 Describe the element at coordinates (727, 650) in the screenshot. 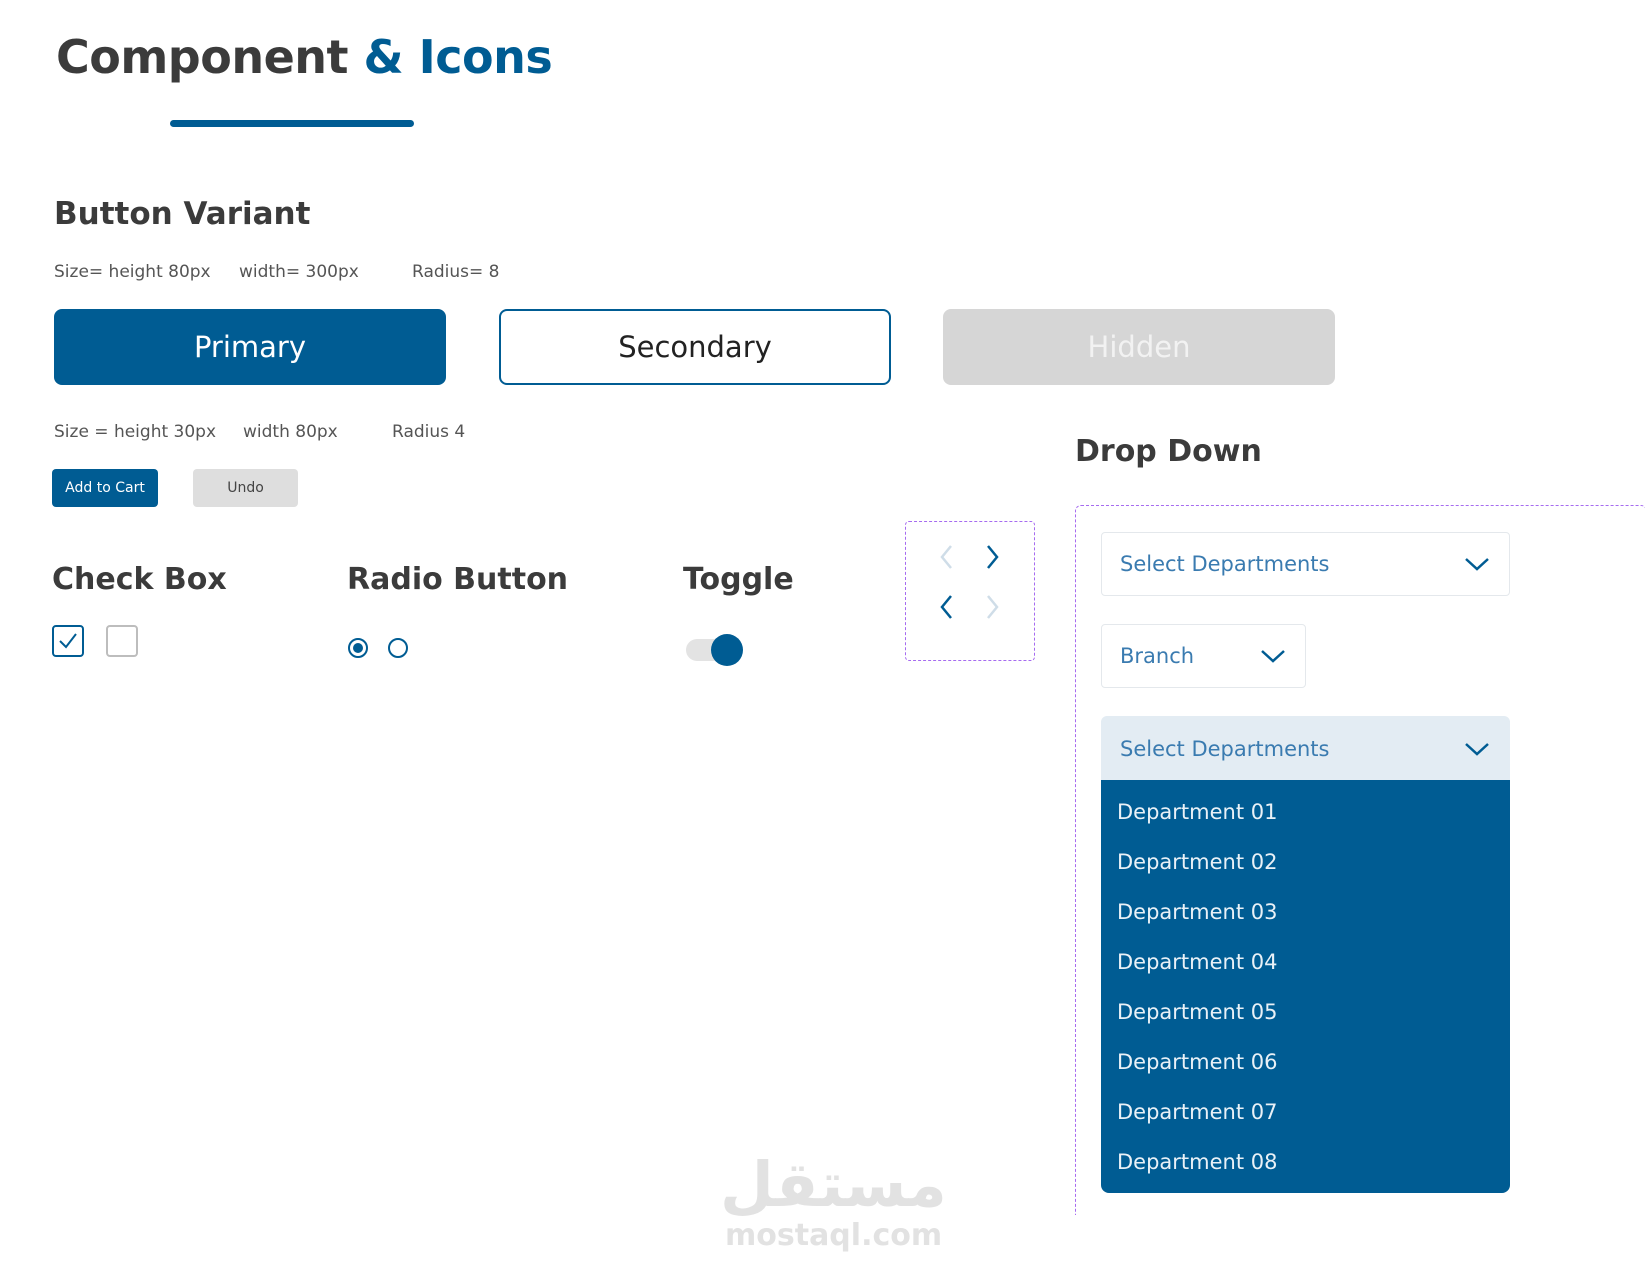

I see `toggle-knob` at that location.